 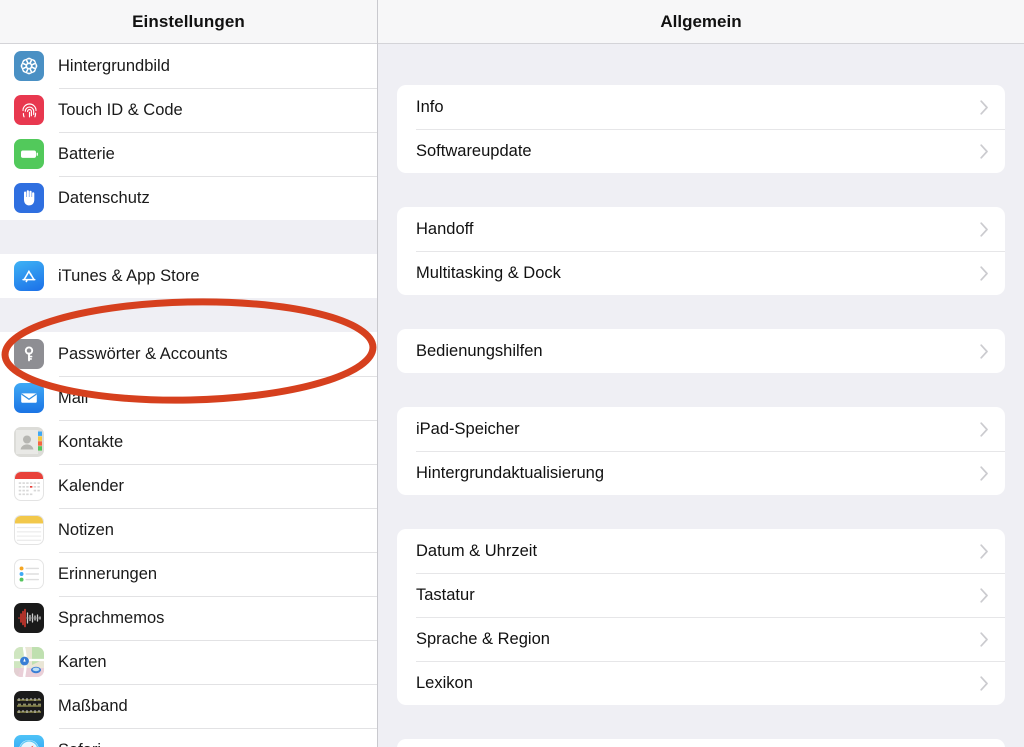 I want to click on sidebar-item-label: Erinnerungen, so click(x=108, y=573).